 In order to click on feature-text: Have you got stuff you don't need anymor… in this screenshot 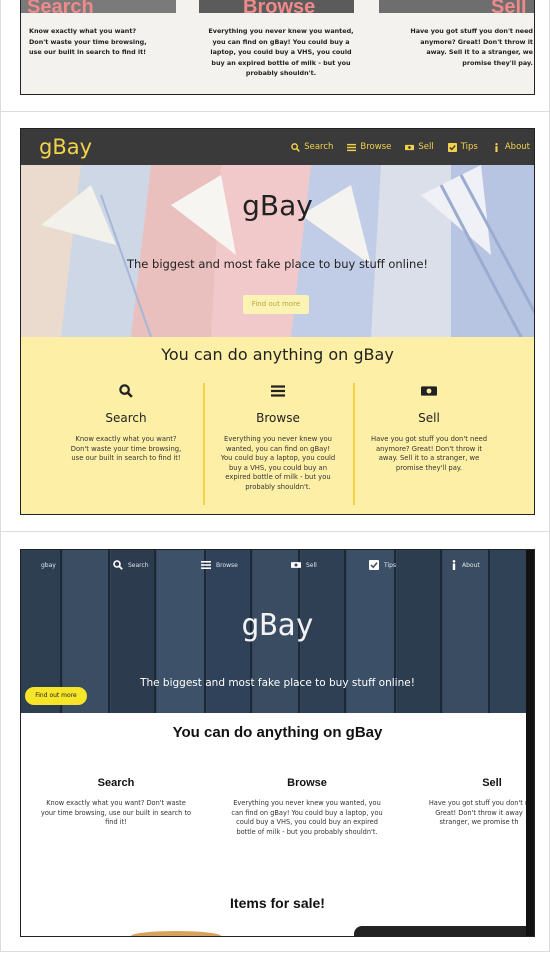, I will do `click(429, 453)`.